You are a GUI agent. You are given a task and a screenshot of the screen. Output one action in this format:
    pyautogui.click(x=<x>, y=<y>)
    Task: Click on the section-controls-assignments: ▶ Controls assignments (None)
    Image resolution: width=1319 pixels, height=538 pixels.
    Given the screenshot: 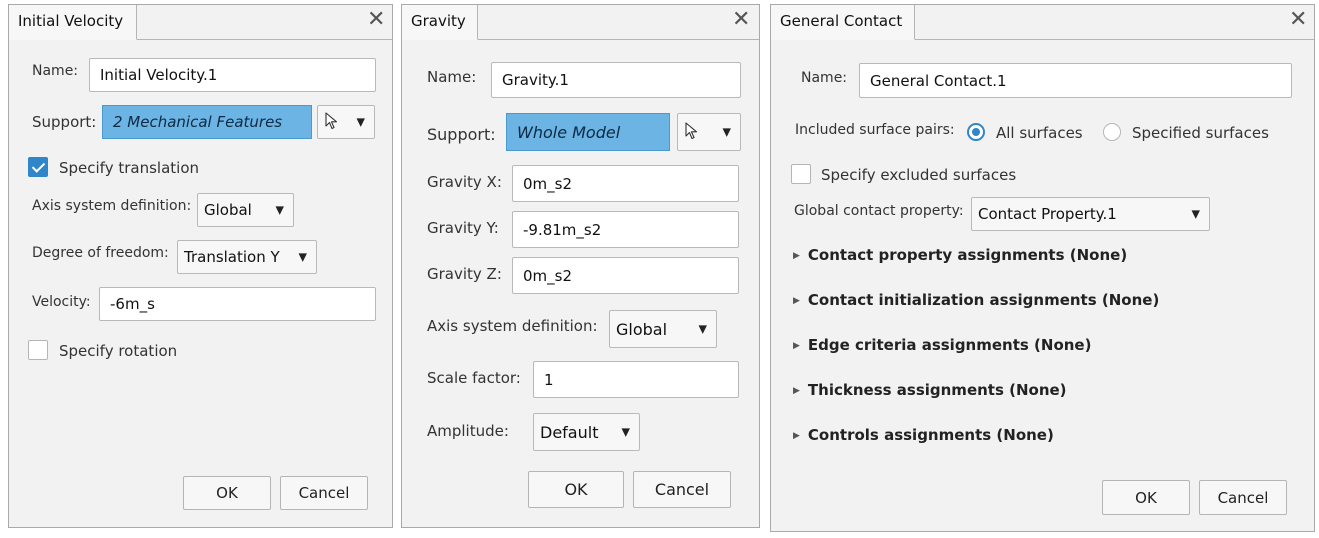 What is the action you would take?
    pyautogui.click(x=923, y=435)
    